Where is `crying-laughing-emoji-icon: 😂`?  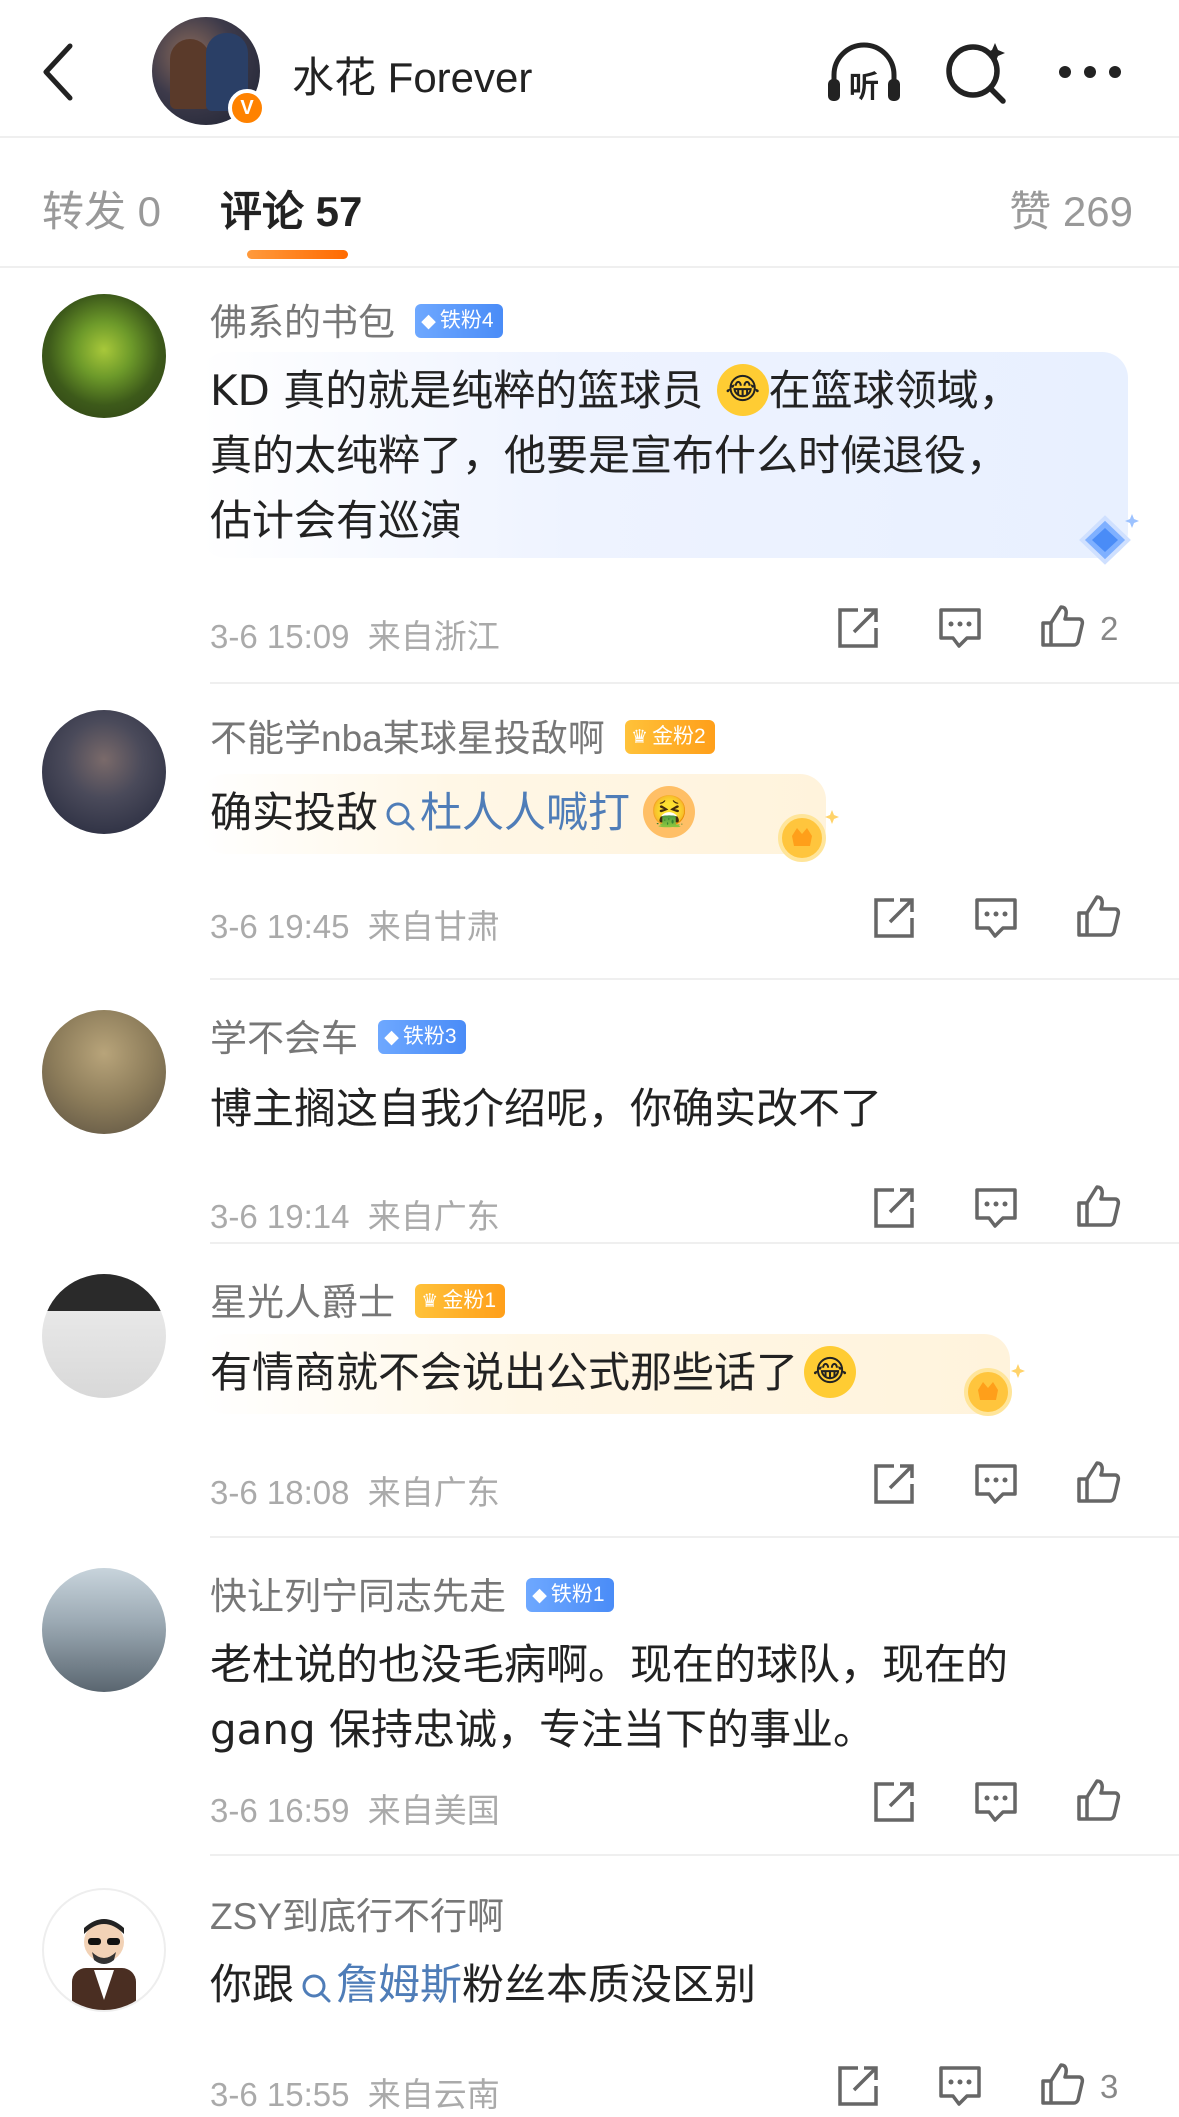 crying-laughing-emoji-icon: 😂 is located at coordinates (830, 1371).